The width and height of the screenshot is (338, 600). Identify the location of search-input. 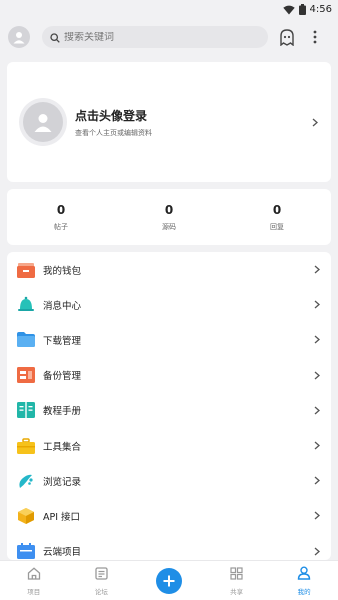
(159, 37).